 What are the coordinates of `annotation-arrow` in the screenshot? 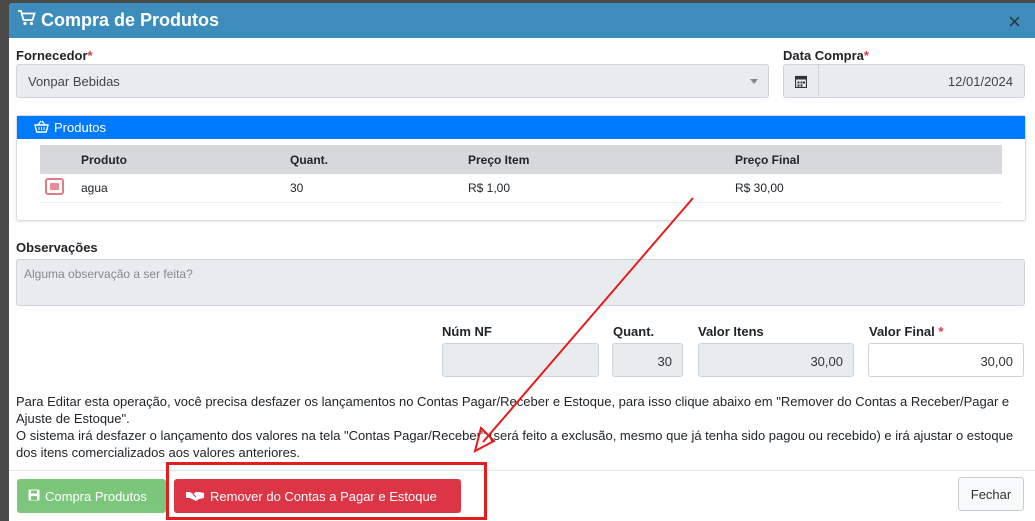 It's located at (583, 325).